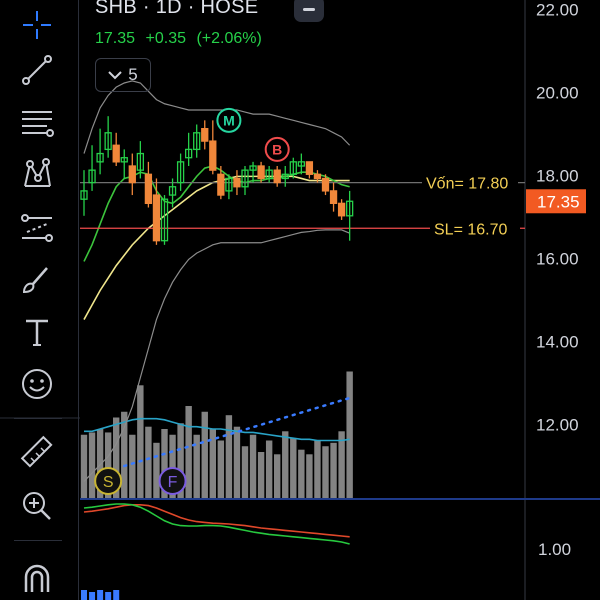 The height and width of the screenshot is (600, 600). What do you see at coordinates (115, 38) in the screenshot?
I see `last-price-value: 17.35` at bounding box center [115, 38].